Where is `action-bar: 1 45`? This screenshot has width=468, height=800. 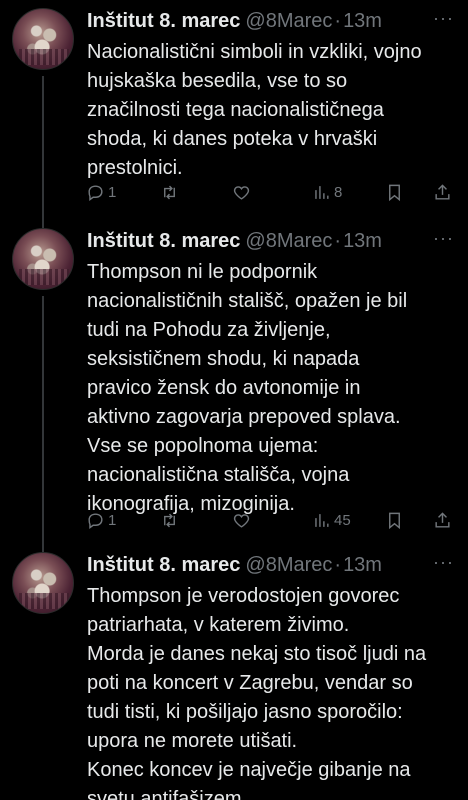 action-bar: 1 45 is located at coordinates (234, 520).